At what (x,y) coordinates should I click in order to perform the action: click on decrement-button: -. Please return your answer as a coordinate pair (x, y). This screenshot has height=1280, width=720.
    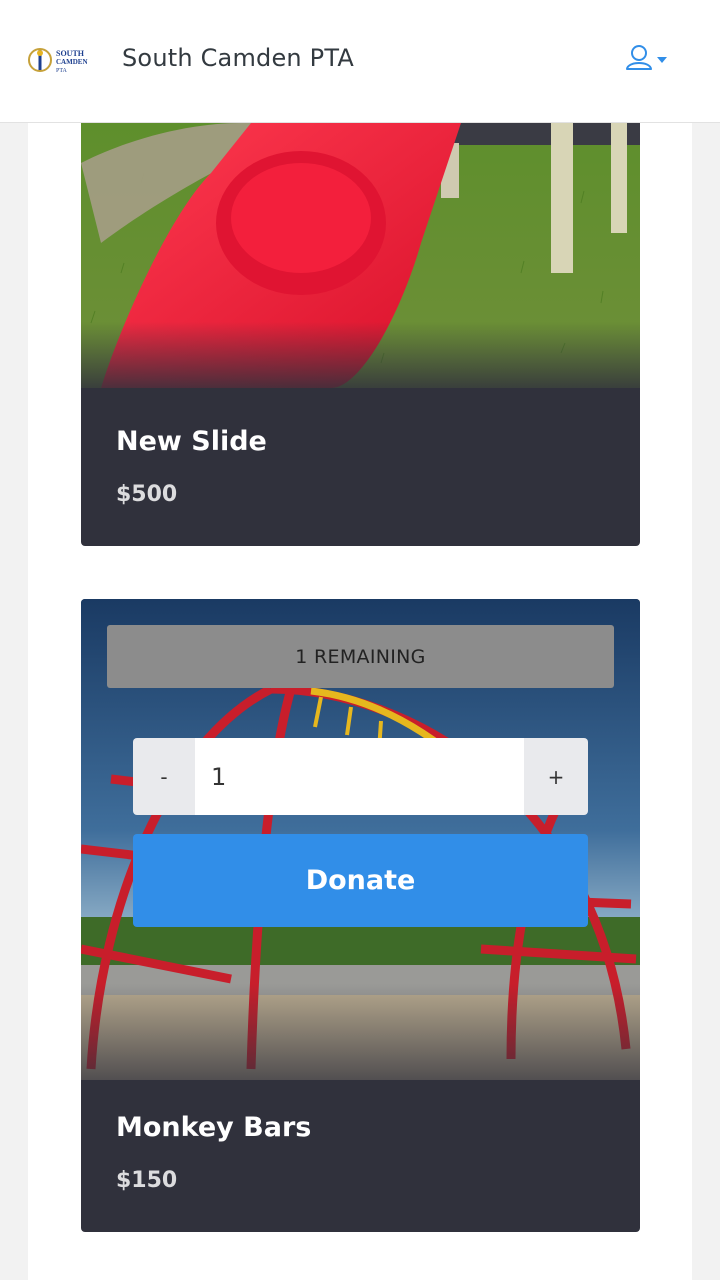
    Looking at the image, I should click on (164, 776).